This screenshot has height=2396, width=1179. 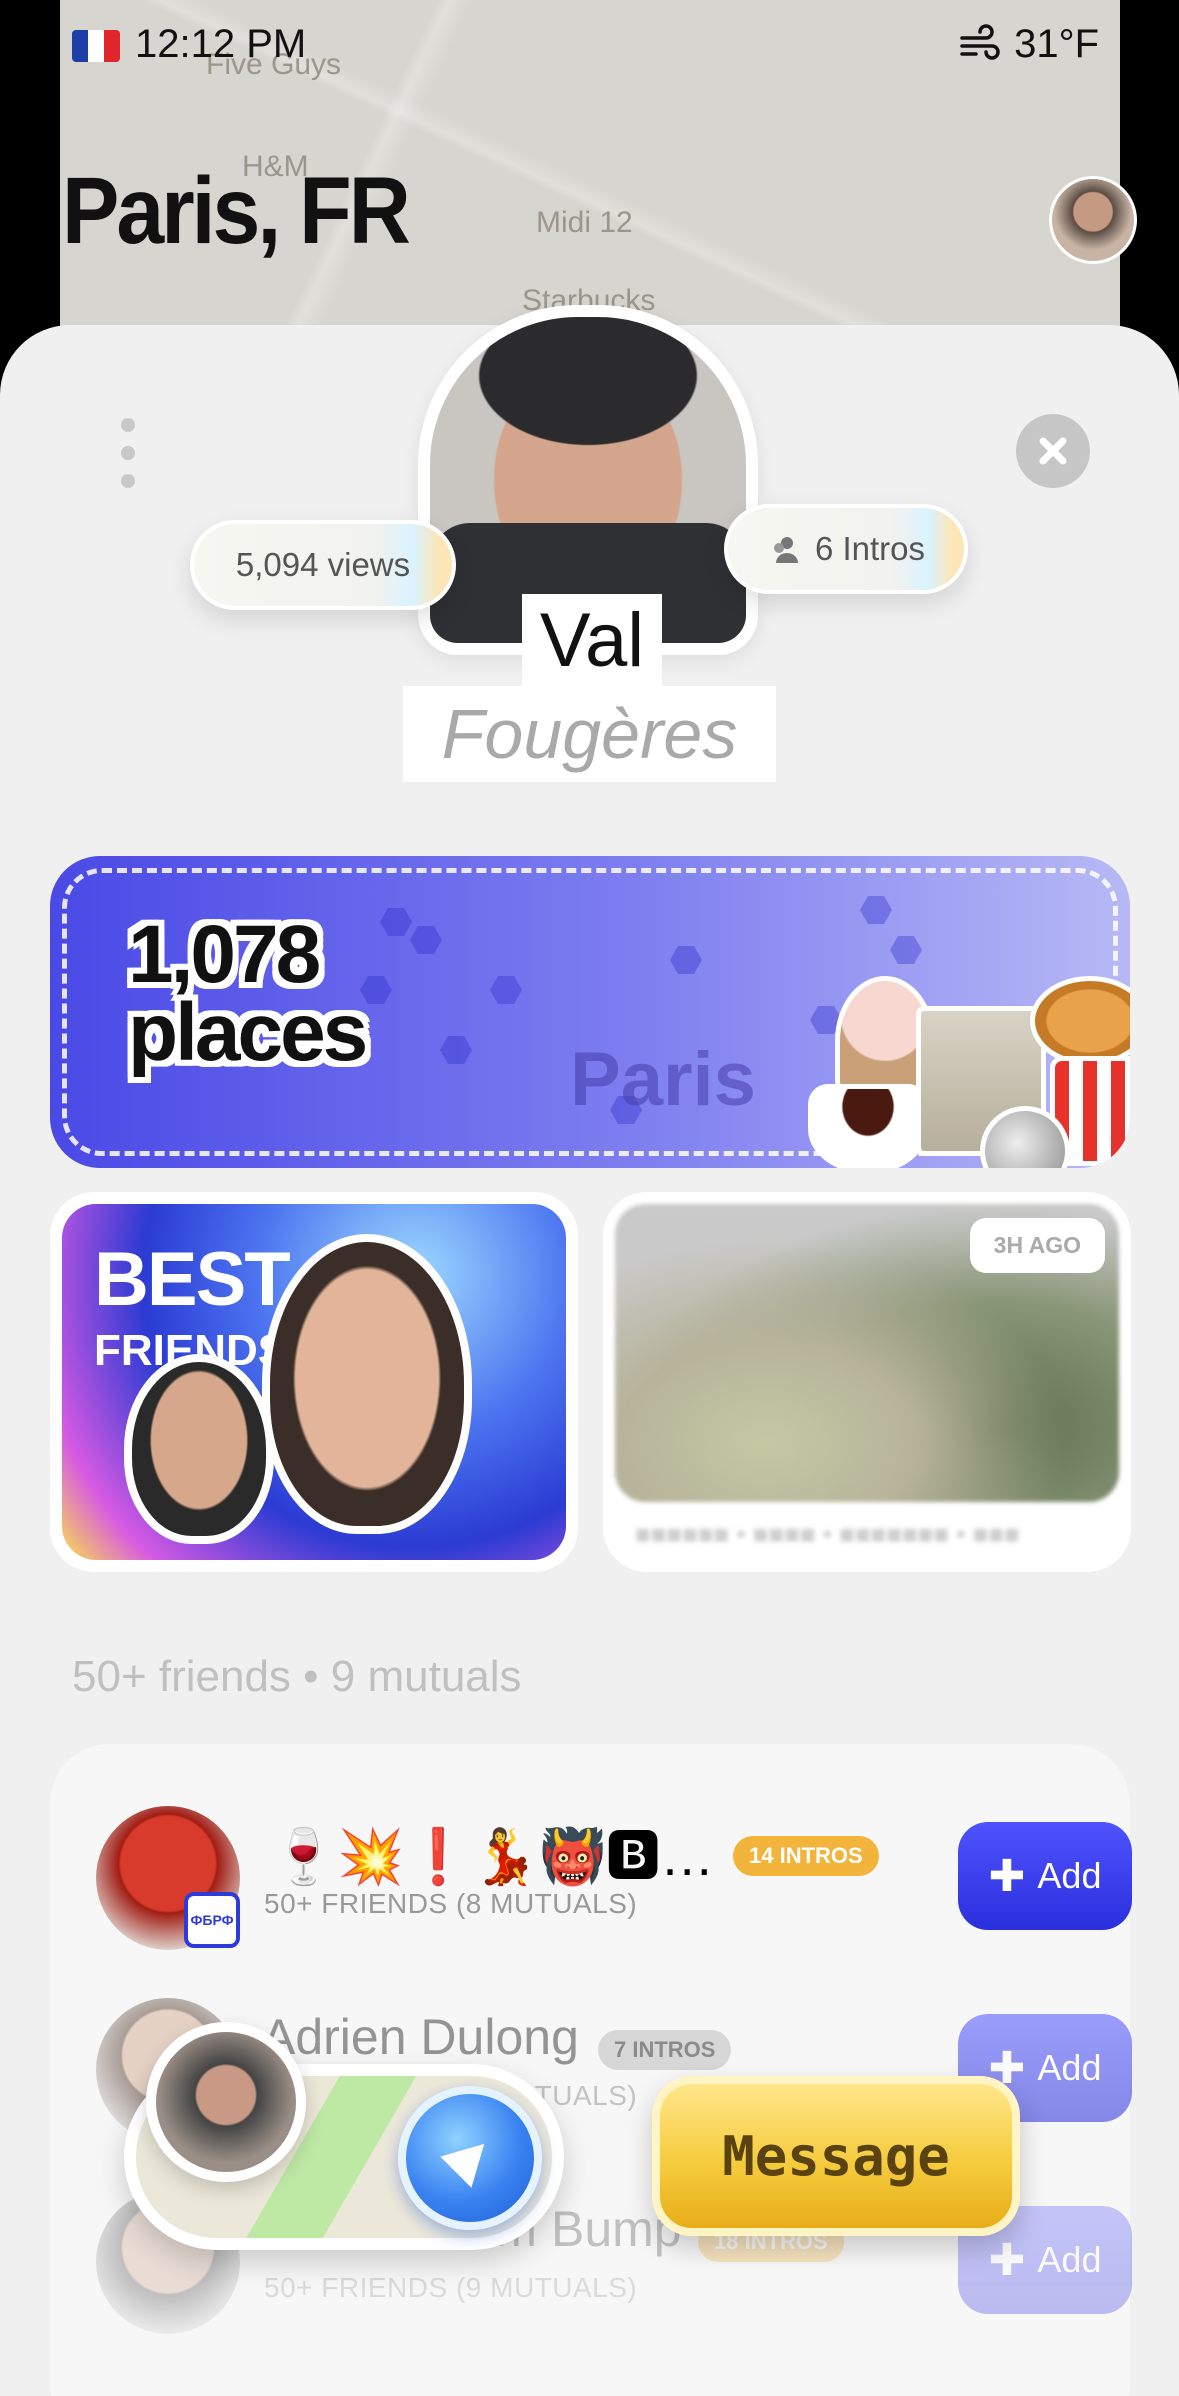 I want to click on more-options-icon, so click(x=128, y=453).